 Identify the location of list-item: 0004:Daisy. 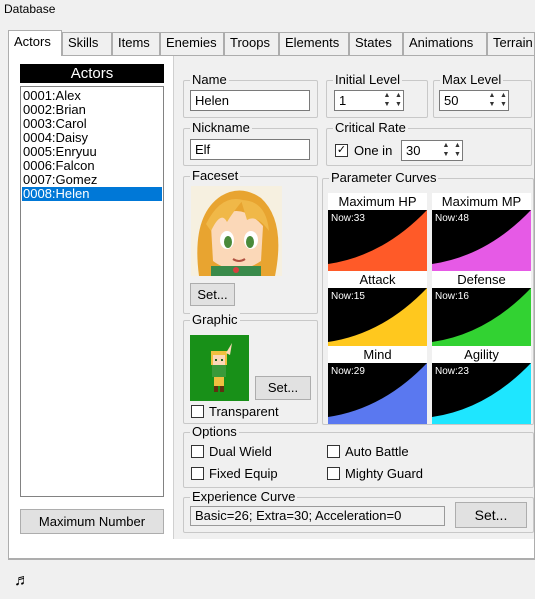
(92, 138).